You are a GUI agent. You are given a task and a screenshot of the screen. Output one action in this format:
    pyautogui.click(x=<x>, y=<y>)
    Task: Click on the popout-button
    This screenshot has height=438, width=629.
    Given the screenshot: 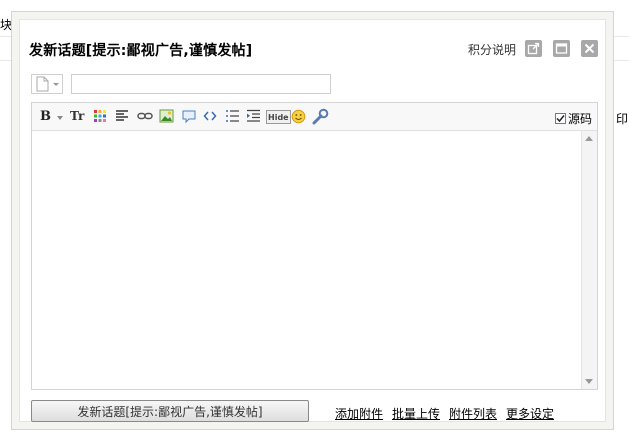 What is the action you would take?
    pyautogui.click(x=533, y=48)
    